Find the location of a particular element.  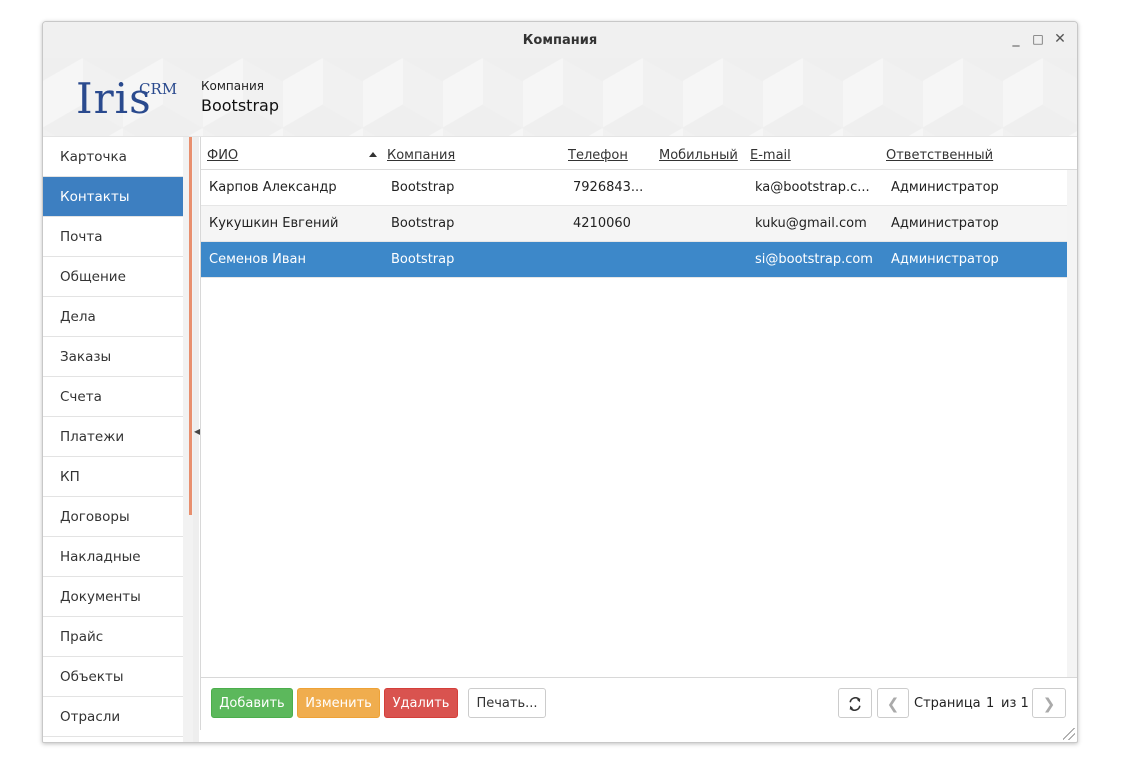

company-label: Компания is located at coordinates (232, 86).